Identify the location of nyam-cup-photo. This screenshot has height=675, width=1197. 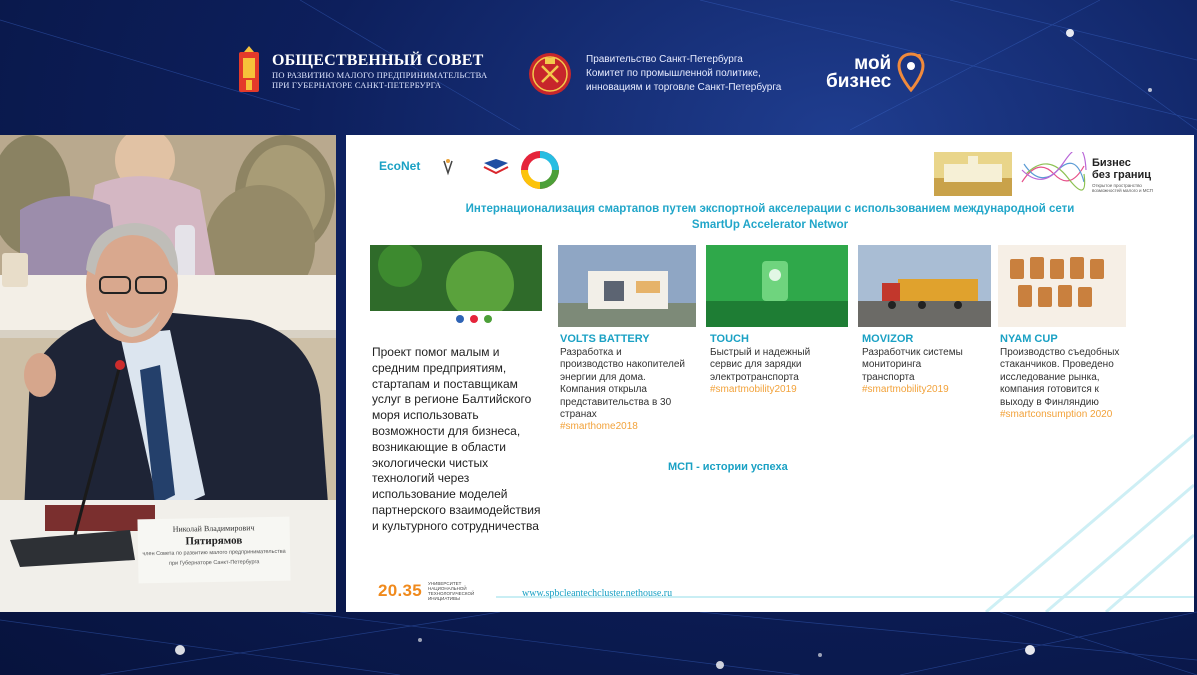
(1062, 286).